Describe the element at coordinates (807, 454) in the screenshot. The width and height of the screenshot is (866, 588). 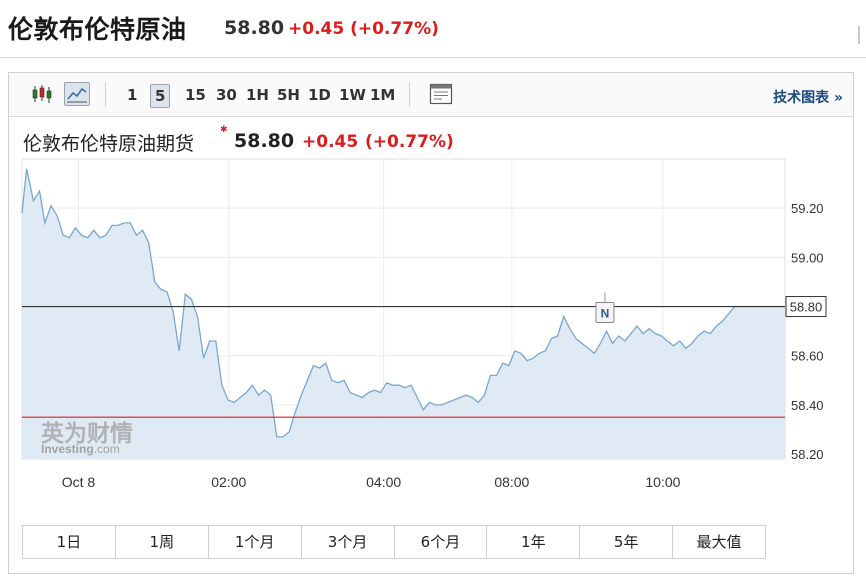
I see `y-tick-label: 58.20` at that location.